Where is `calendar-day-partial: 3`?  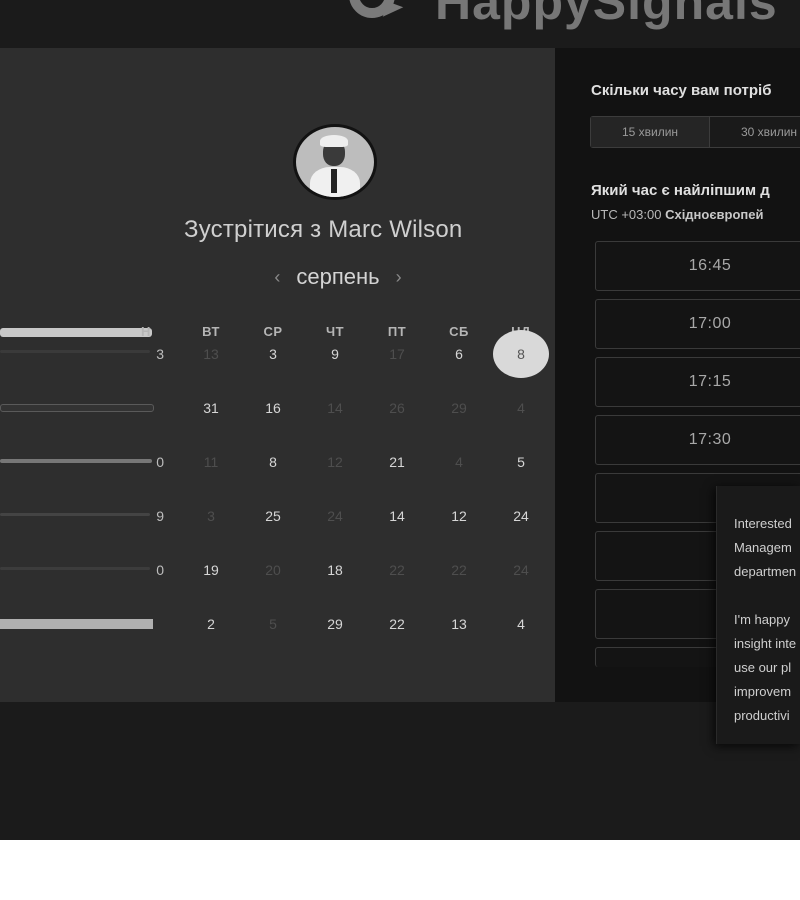 calendar-day-partial: 3 is located at coordinates (152, 354).